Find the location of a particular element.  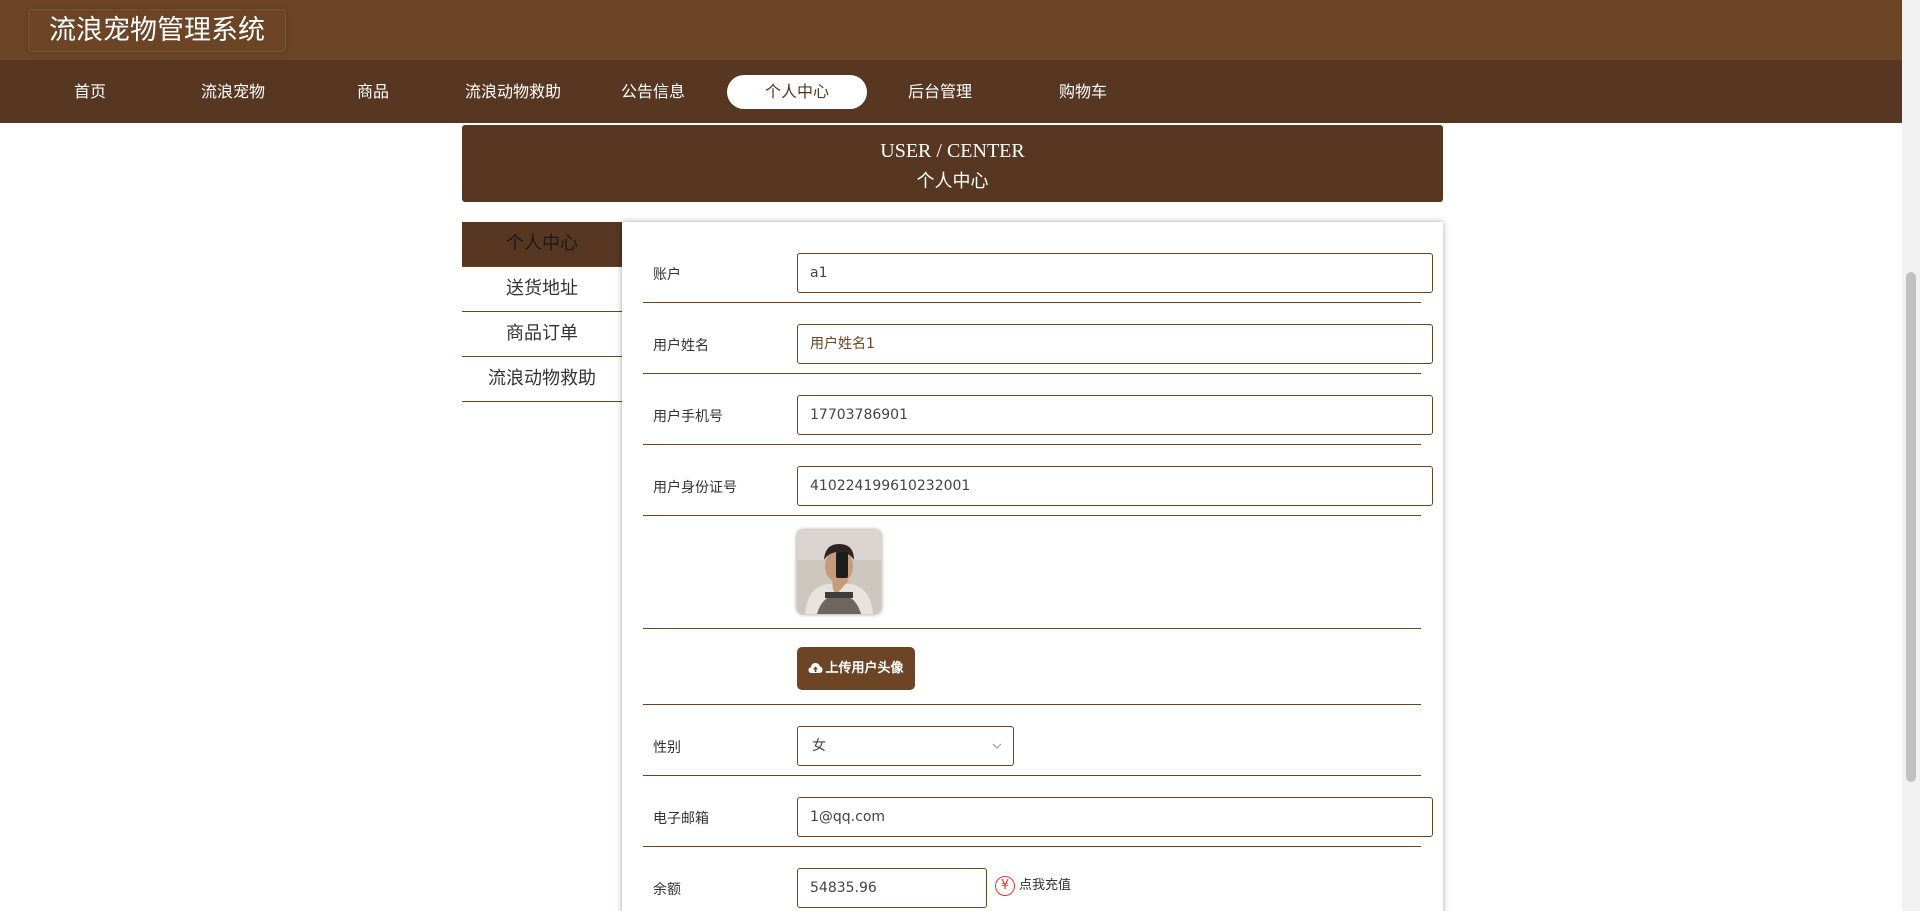

form-row-idcard: 用户身份证号 410224199610232001 is located at coordinates (1038, 480).